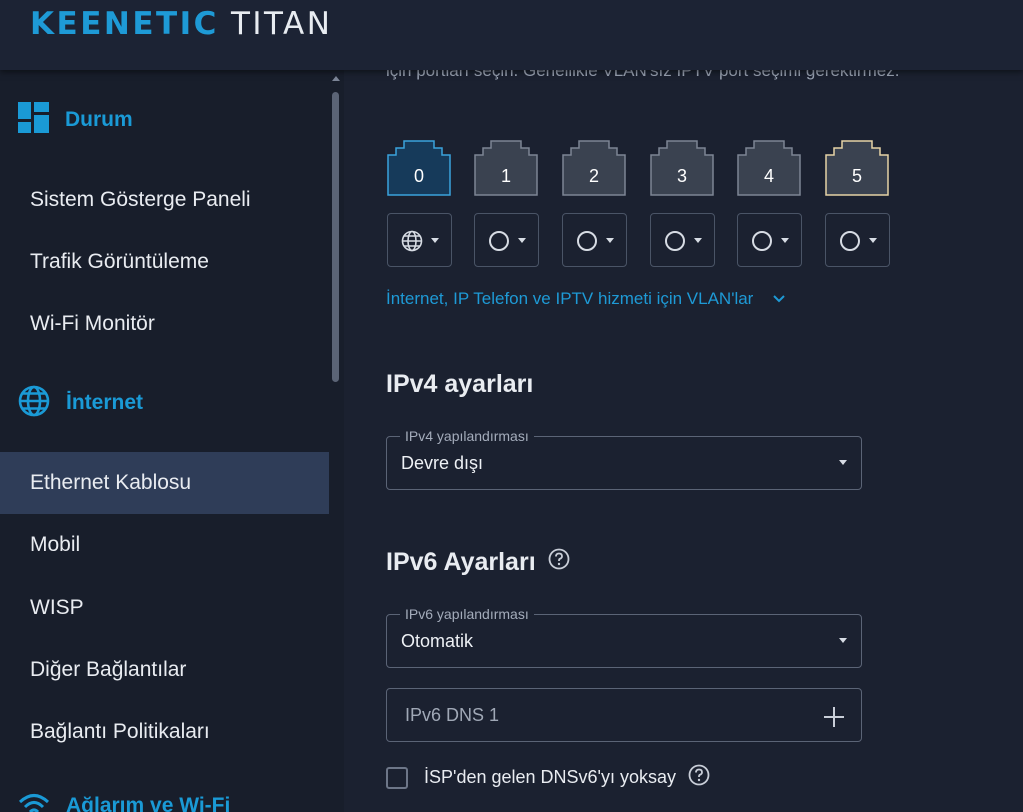  What do you see at coordinates (593, 176) in the screenshot?
I see `port-number: 2` at bounding box center [593, 176].